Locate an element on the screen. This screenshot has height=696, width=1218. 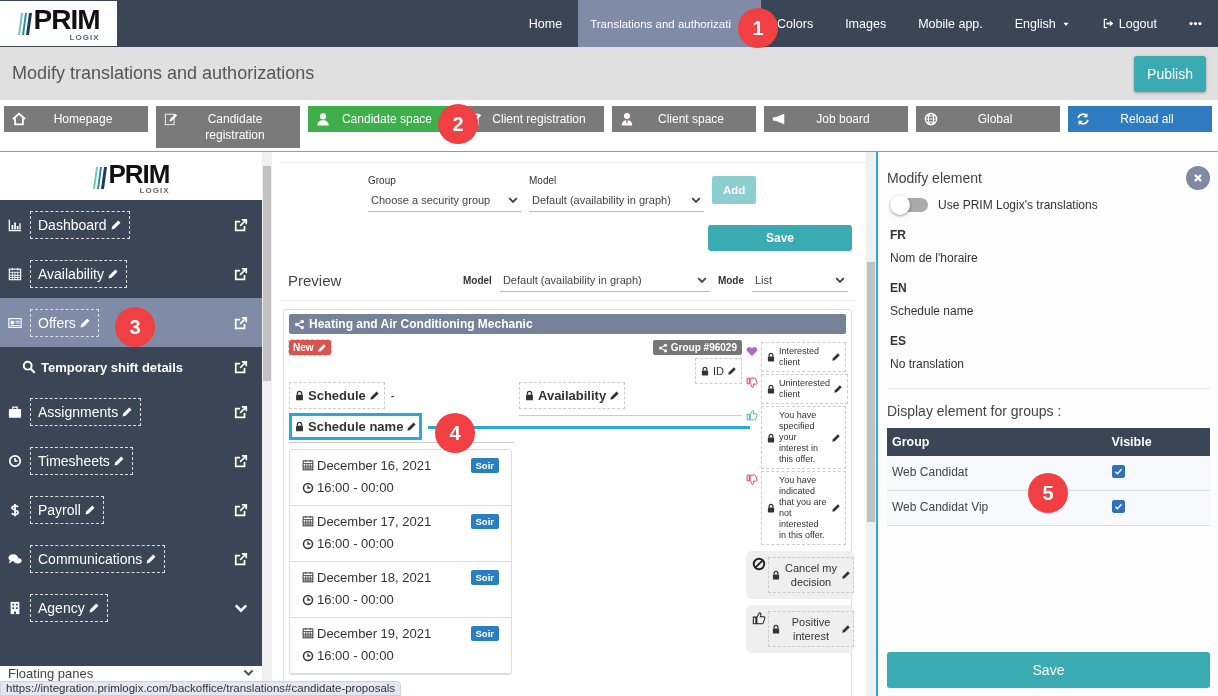
field-label: Group is located at coordinates (382, 180).